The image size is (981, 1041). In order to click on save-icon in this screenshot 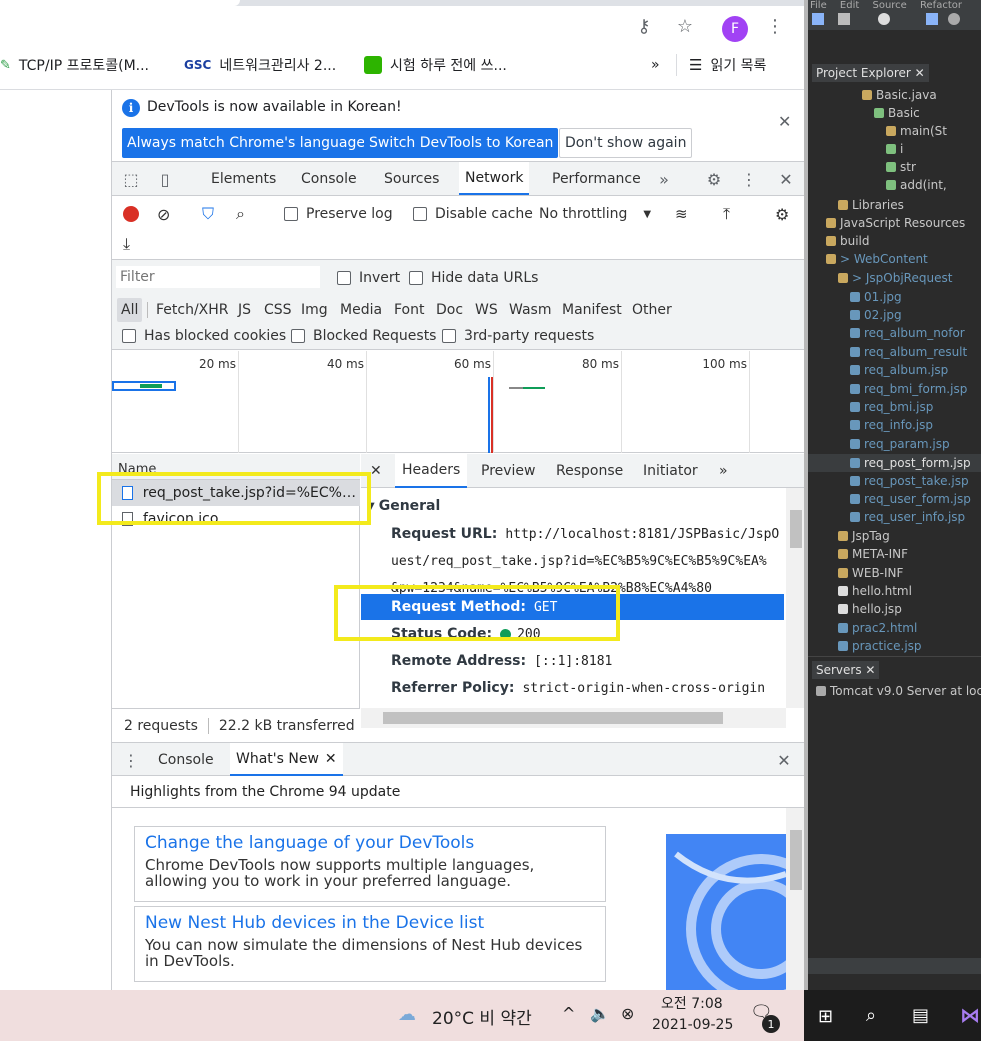, I will do `click(844, 19)`.